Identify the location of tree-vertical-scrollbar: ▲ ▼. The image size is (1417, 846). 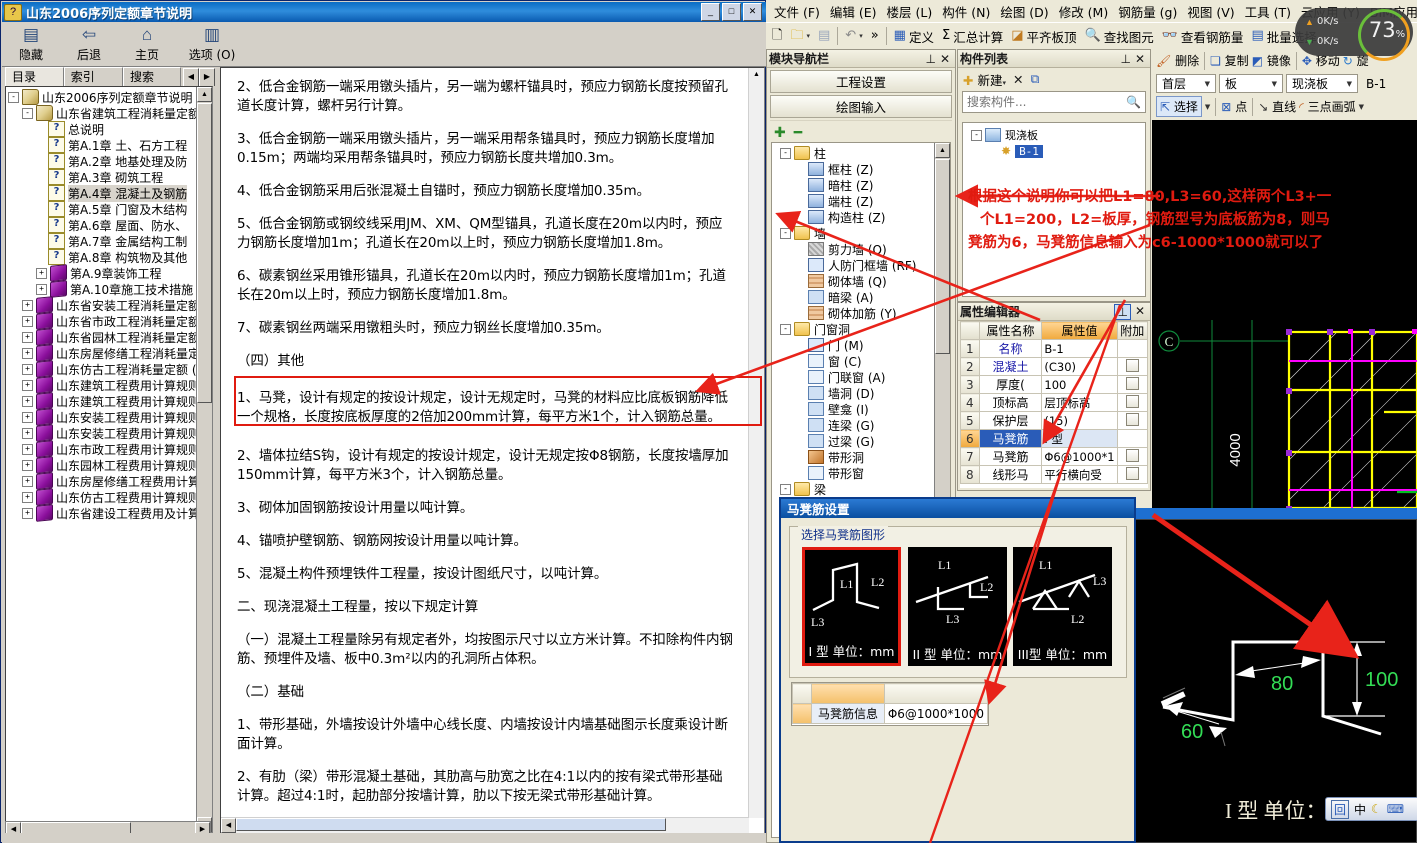
(204, 459).